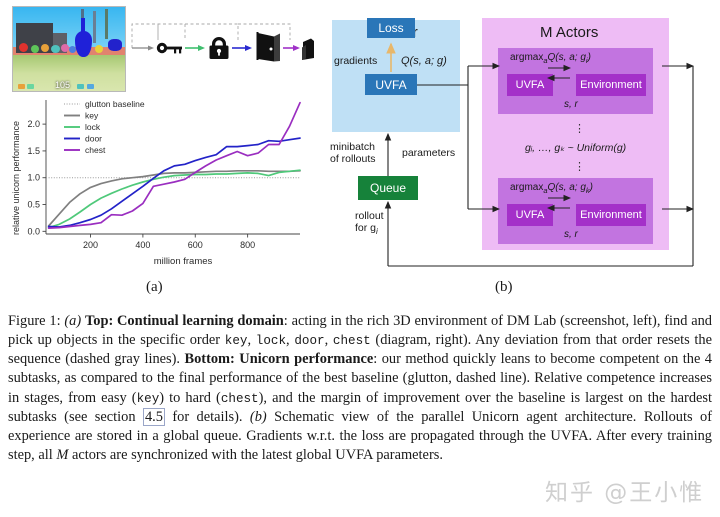  I want to click on arrow-lock-to-door-head, so click(248, 48).